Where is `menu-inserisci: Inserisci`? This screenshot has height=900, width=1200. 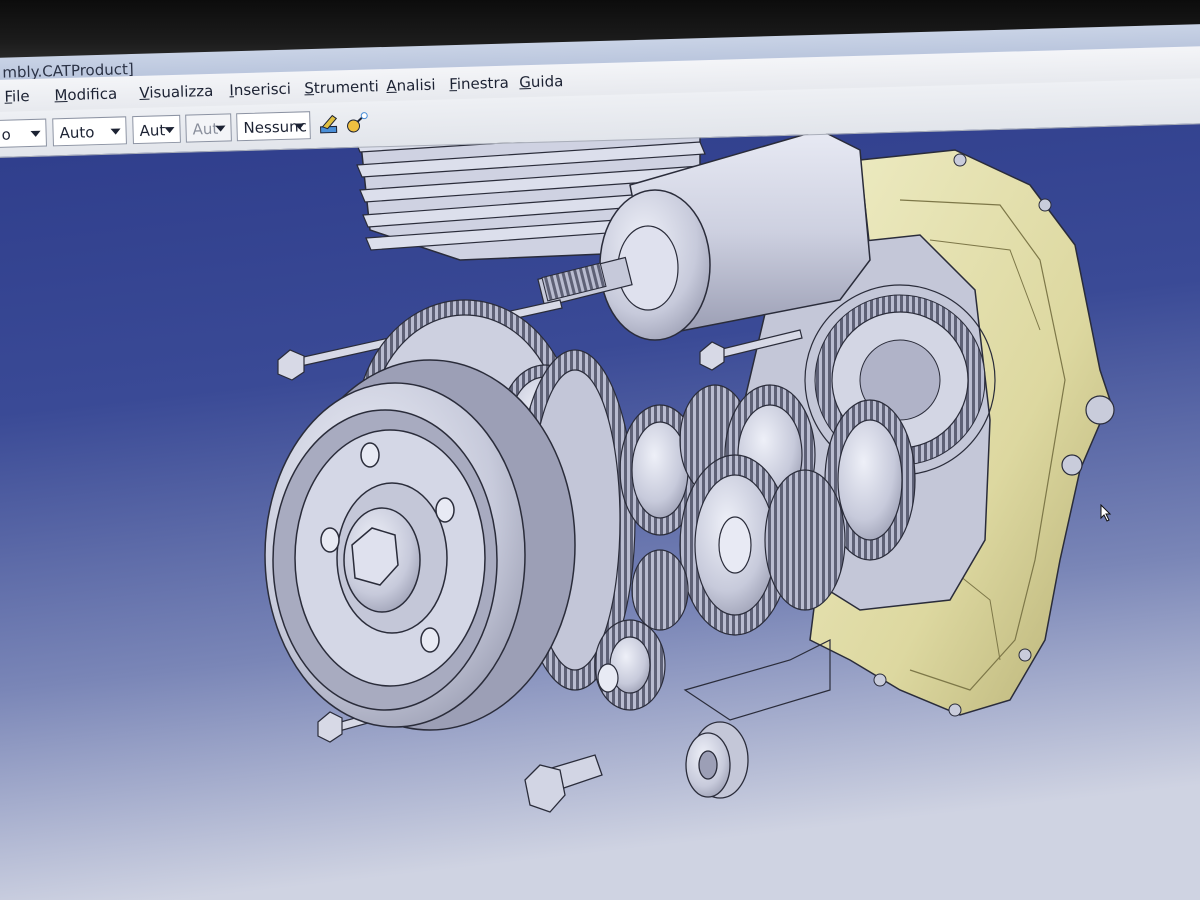 menu-inserisci: Inserisci is located at coordinates (260, 90).